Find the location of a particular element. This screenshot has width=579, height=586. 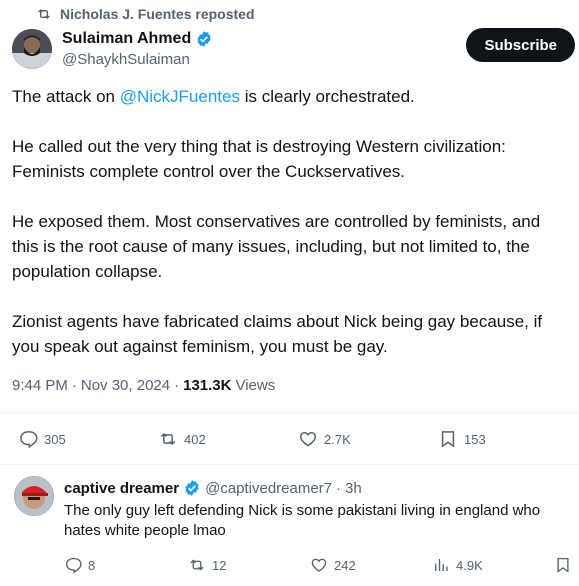

repost-button: 402 is located at coordinates (182, 439).